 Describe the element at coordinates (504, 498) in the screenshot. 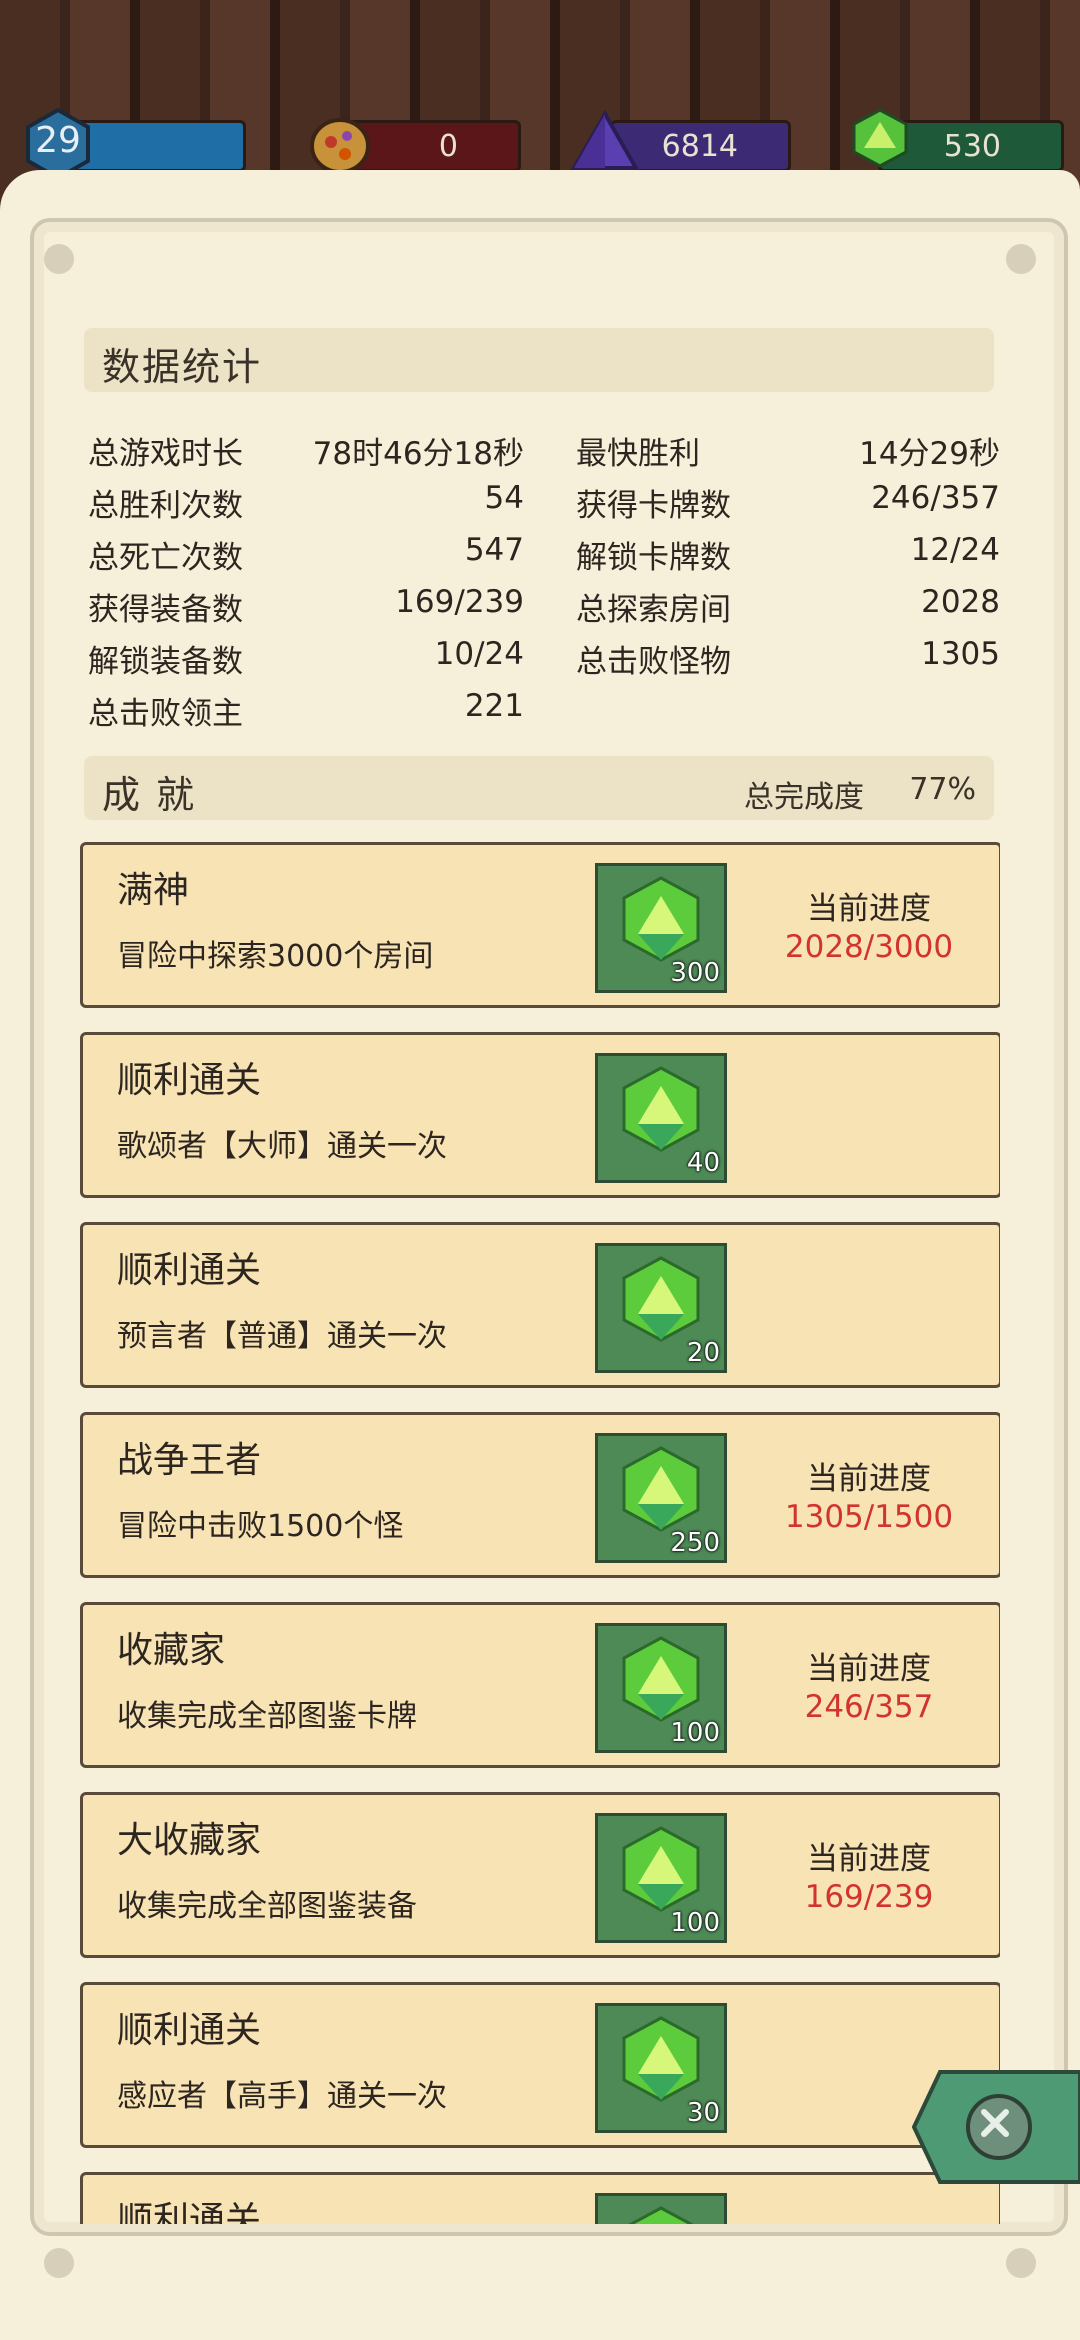

I see `stat-value: 54` at that location.